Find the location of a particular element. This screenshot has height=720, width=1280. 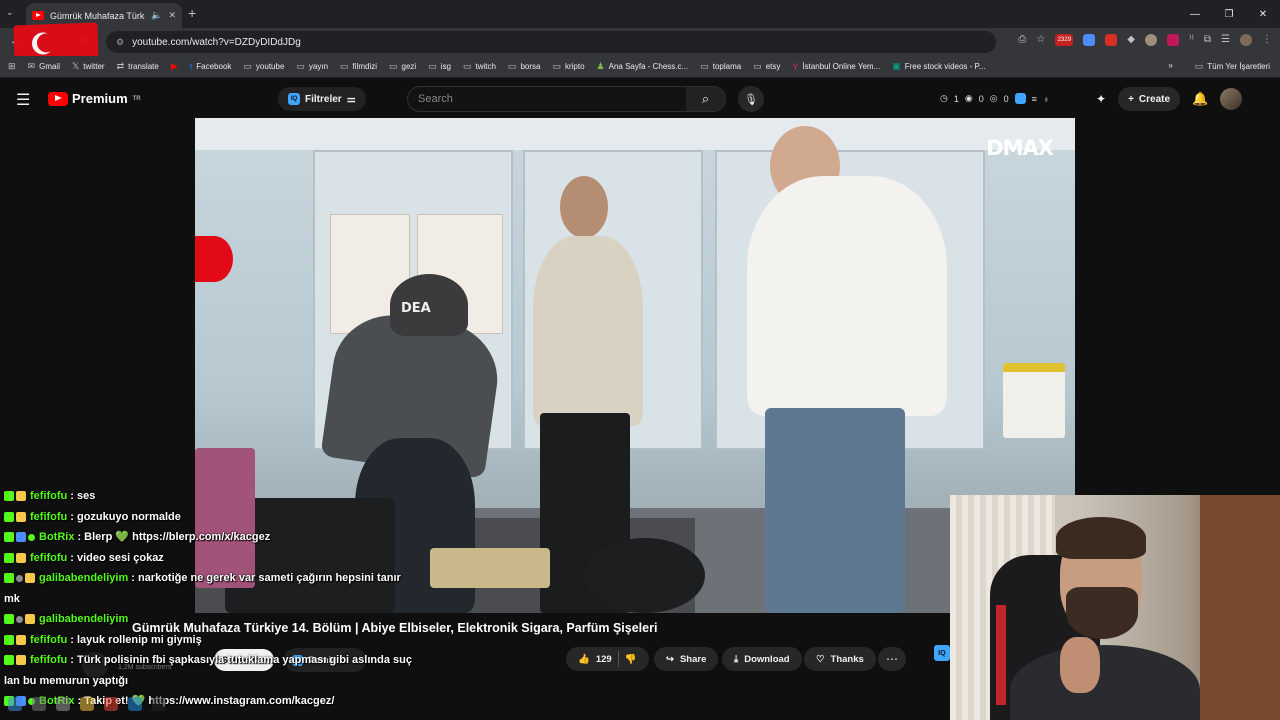

chat-text-continuation: lan bu memurun yaptığı is located at coordinates (66, 680).